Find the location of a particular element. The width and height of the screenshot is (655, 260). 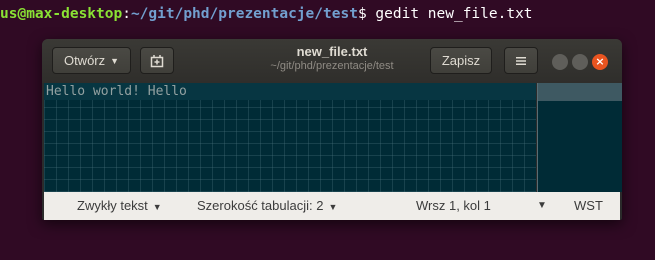

language-selector: Zwykły tekst ▼ is located at coordinates (119, 205).